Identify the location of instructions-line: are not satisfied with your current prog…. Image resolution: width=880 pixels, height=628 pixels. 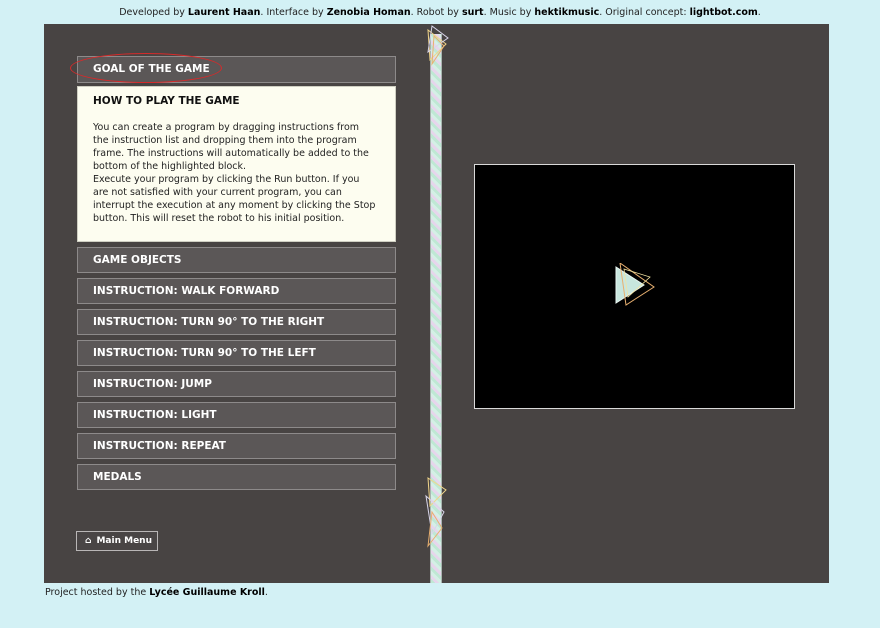
(217, 192).